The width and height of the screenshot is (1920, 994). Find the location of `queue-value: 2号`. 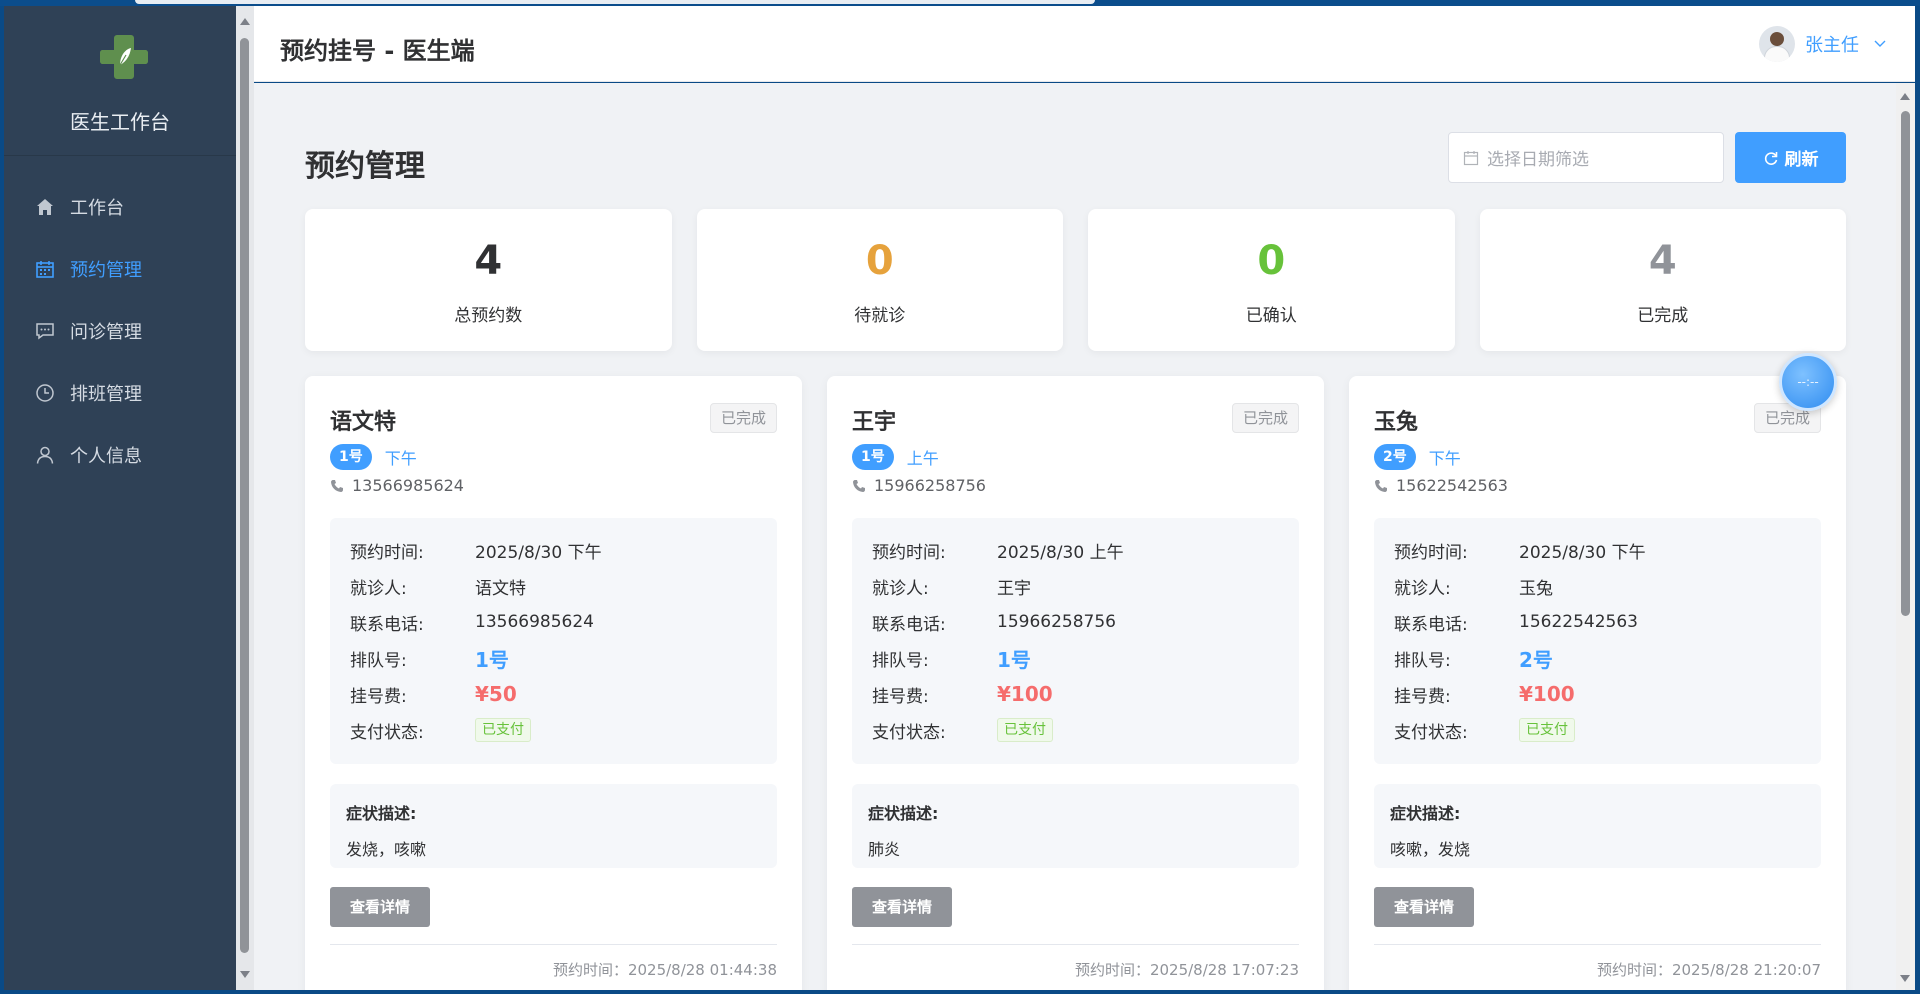

queue-value: 2号 is located at coordinates (1536, 659).